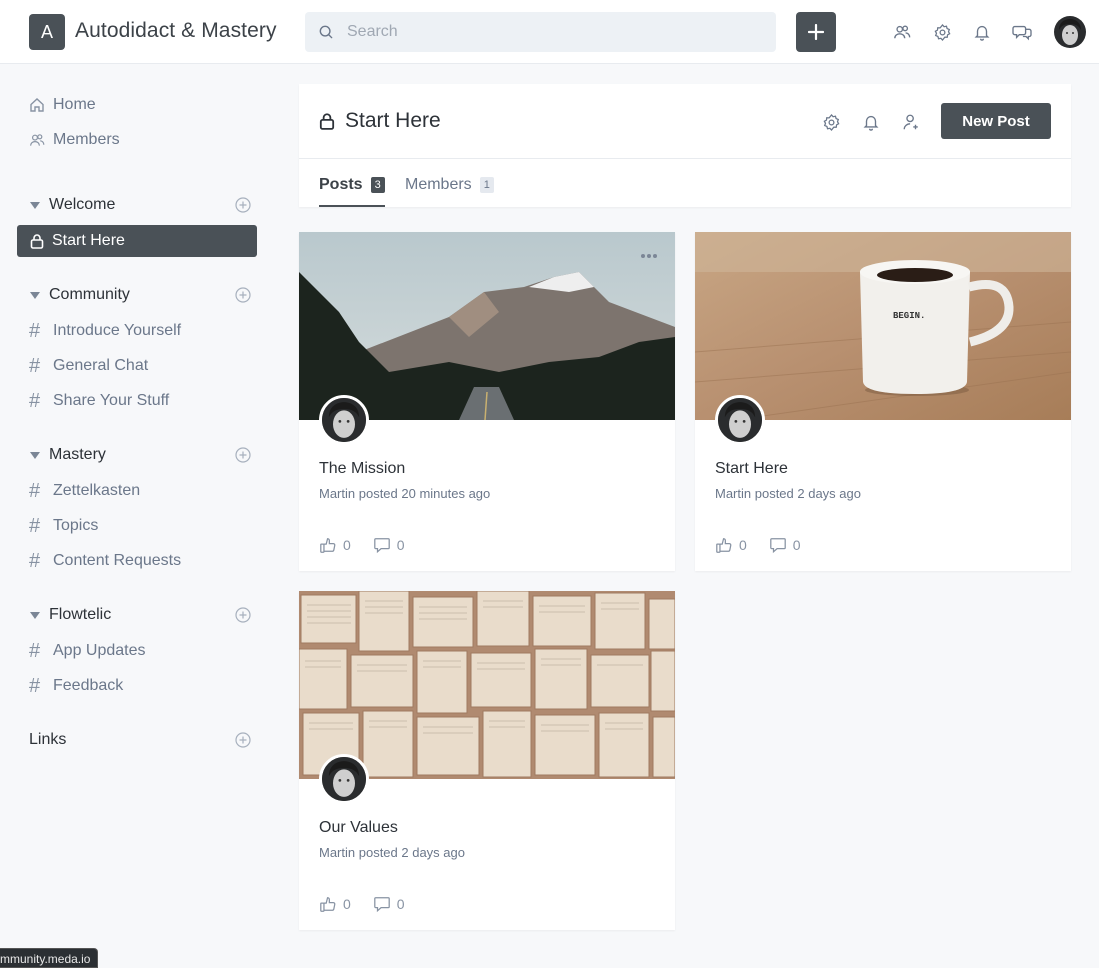  I want to click on new-post-button: New Post, so click(996, 121).